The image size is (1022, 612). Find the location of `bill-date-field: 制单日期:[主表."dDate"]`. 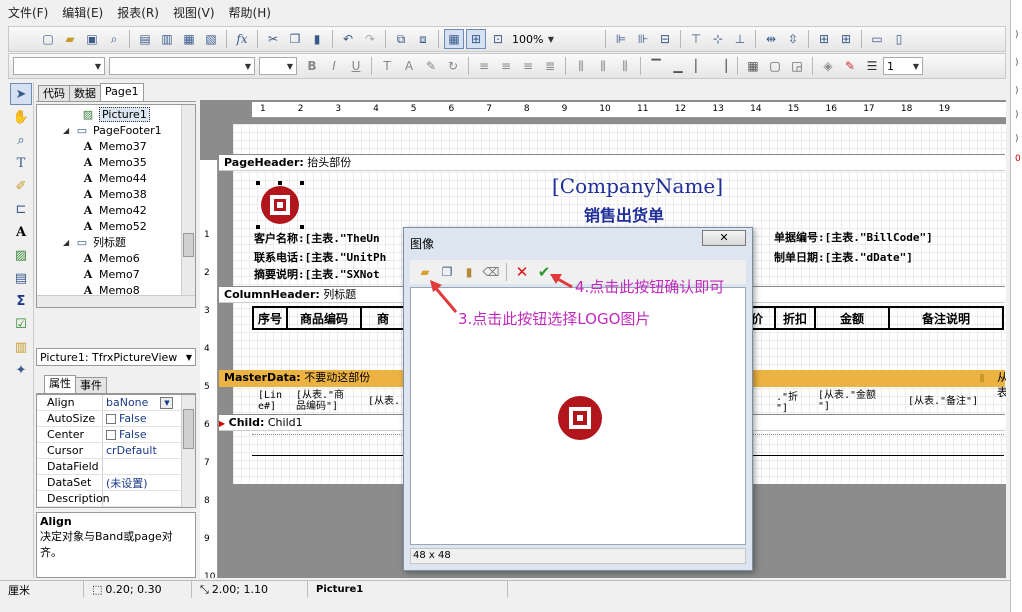

bill-date-field: 制单日期:[主表."dDate"] is located at coordinates (843, 257).